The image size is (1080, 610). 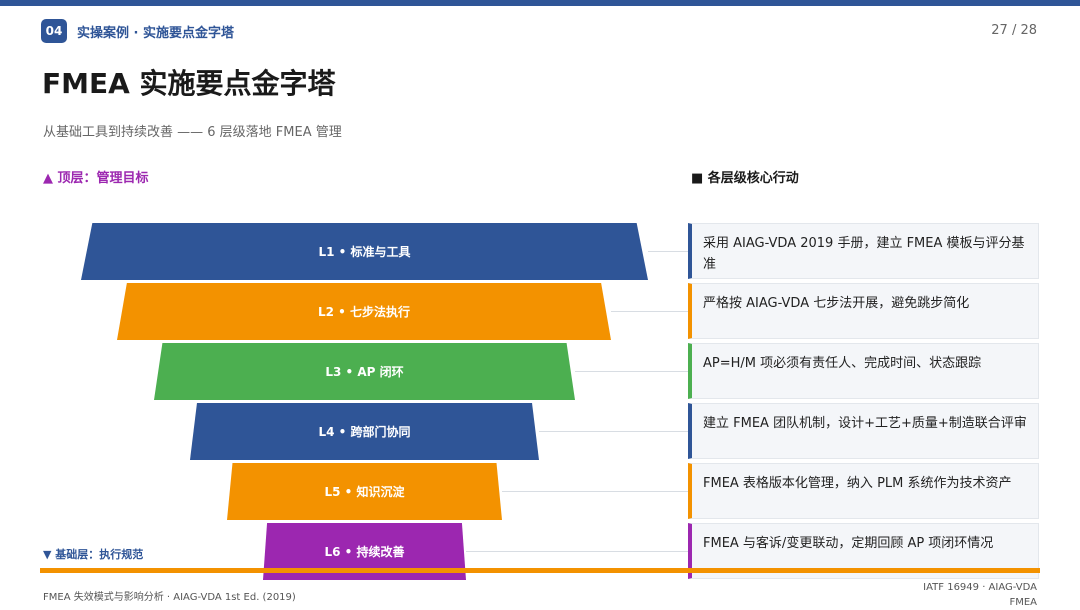 What do you see at coordinates (54, 31) in the screenshot?
I see `section-number-badge: 04` at bounding box center [54, 31].